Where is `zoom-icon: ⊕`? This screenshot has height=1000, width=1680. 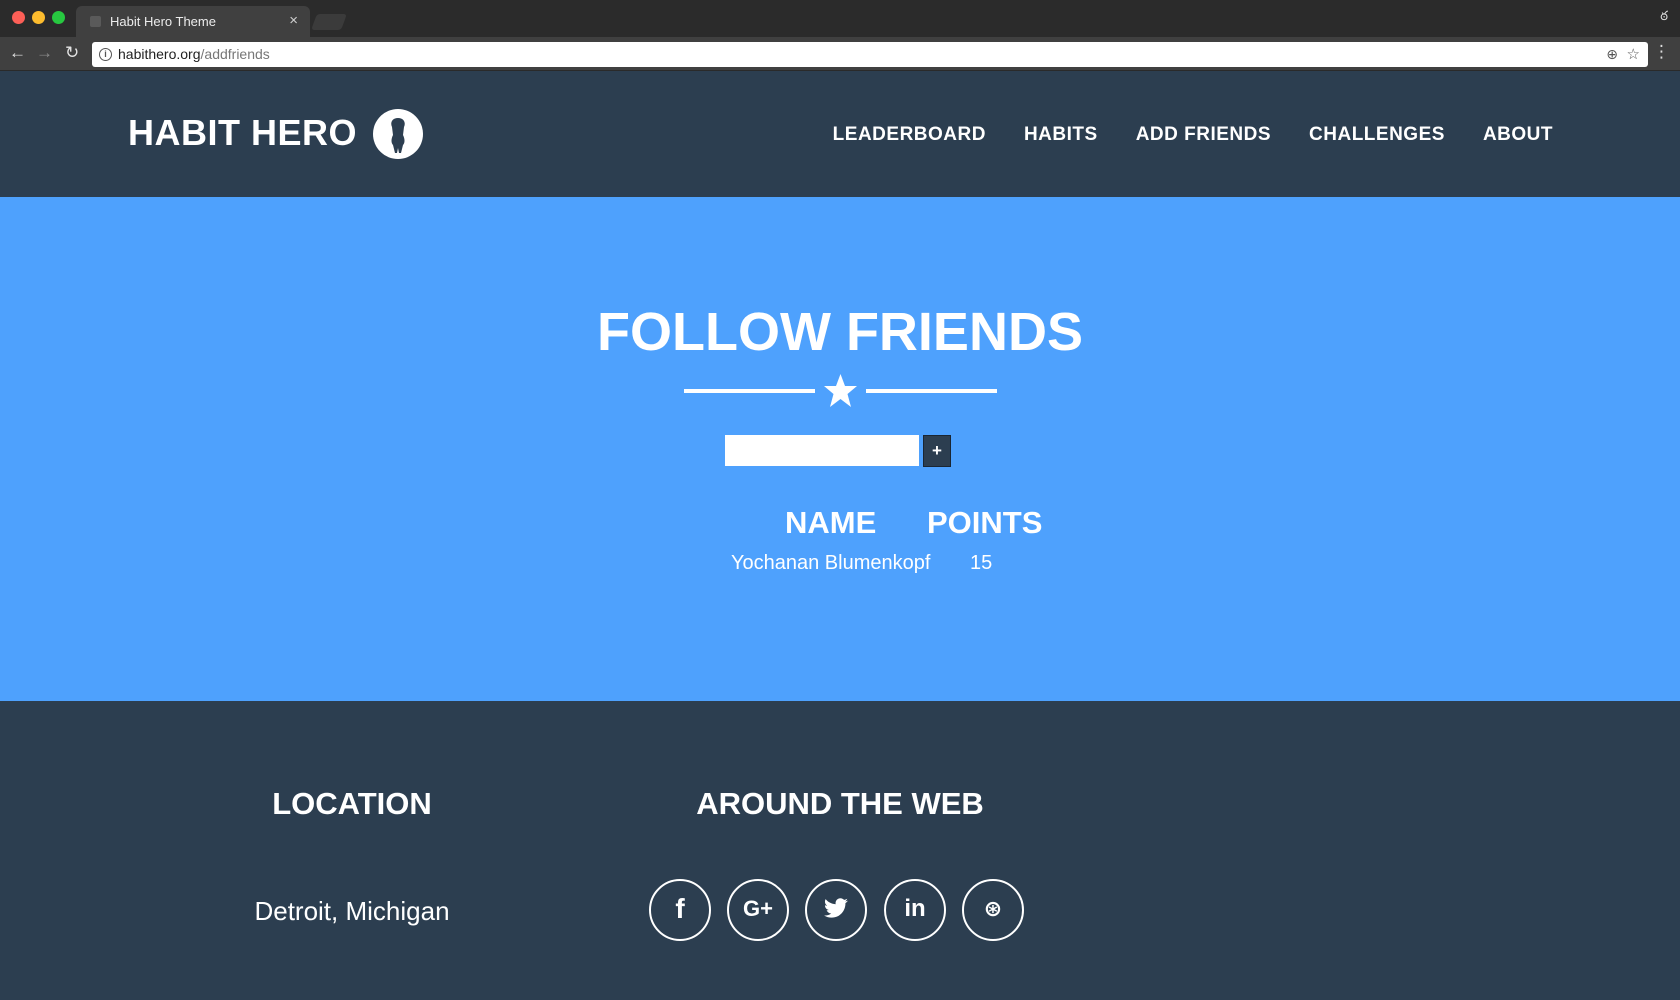 zoom-icon: ⊕ is located at coordinates (1612, 54).